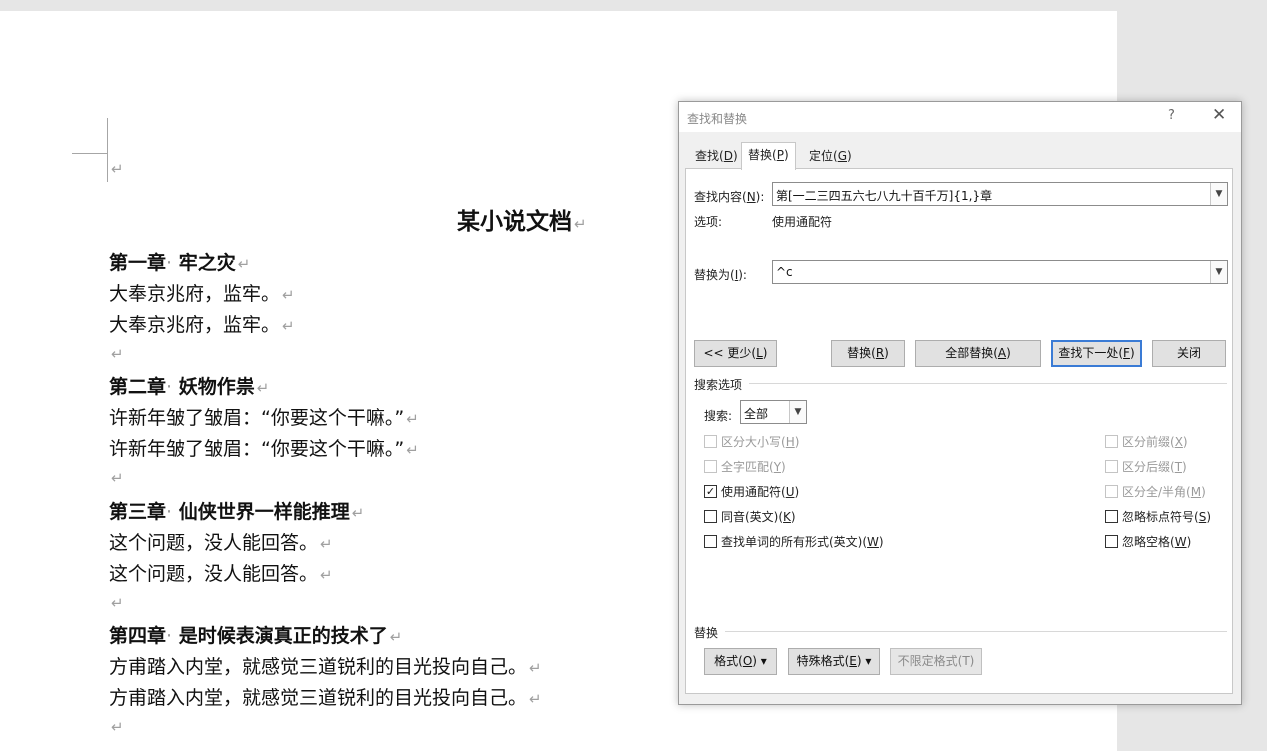  I want to click on dialog-titlebar: 查找和替换 ? ✕, so click(960, 117).